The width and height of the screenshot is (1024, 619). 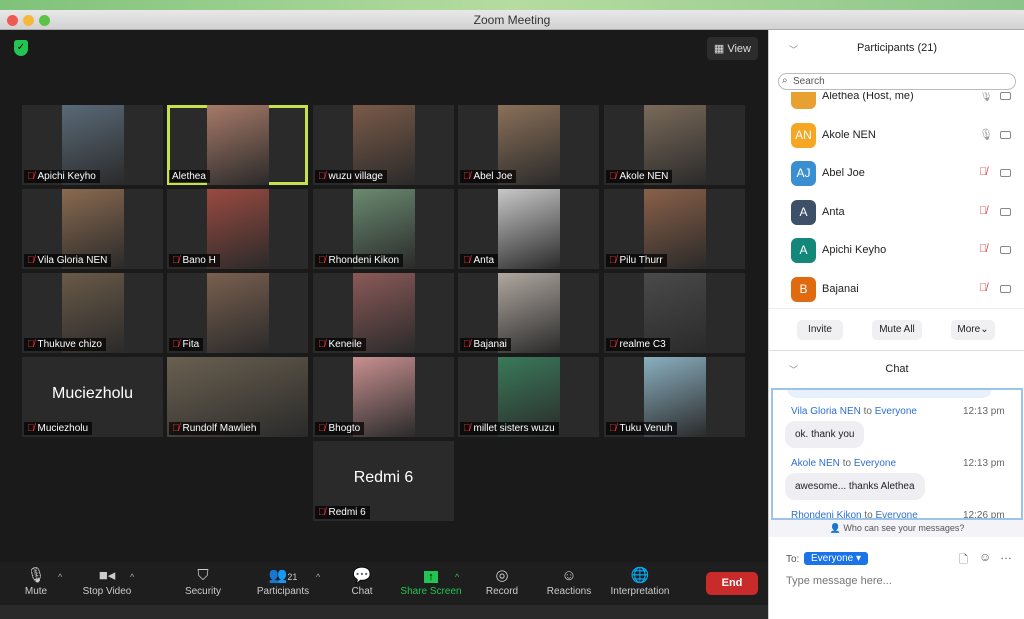 I want to click on share-screen-button: ↑ Share Screen, so click(x=431, y=581).